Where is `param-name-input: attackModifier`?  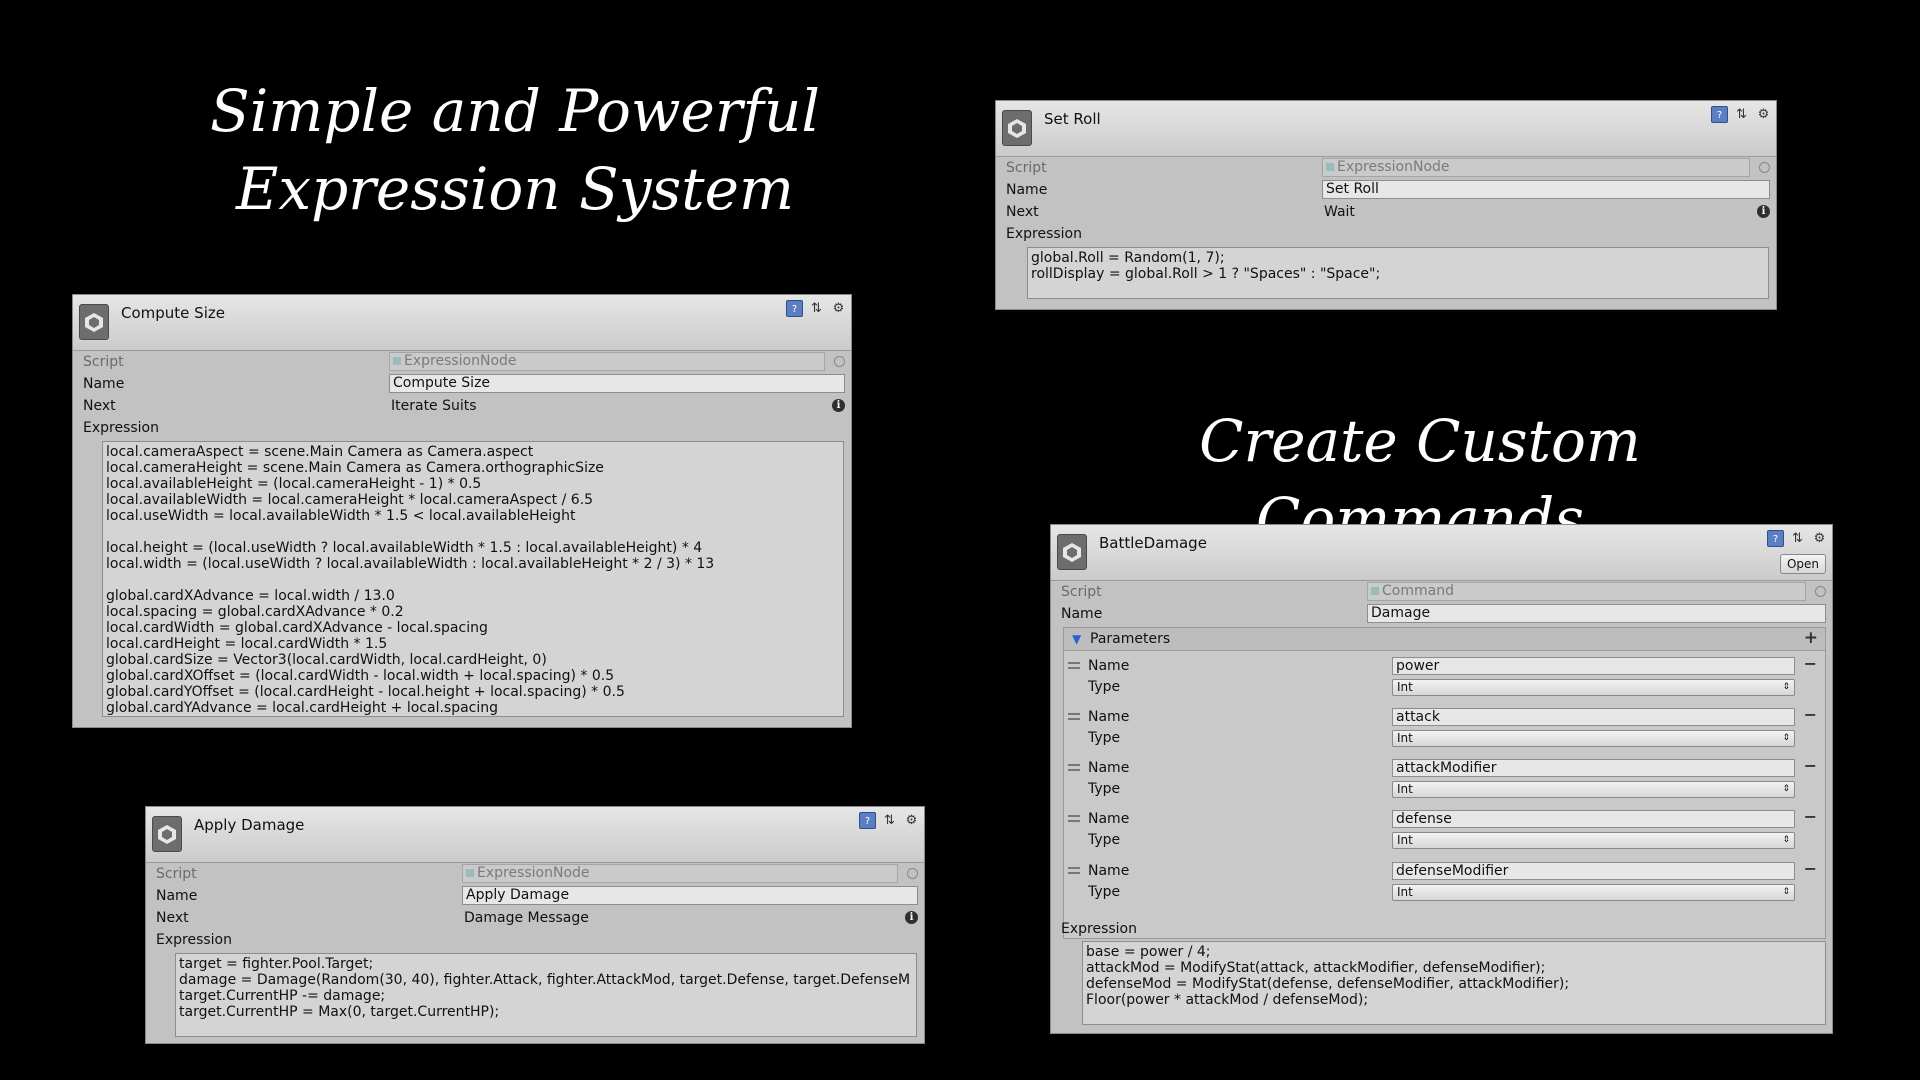
param-name-input: attackModifier is located at coordinates (1593, 768).